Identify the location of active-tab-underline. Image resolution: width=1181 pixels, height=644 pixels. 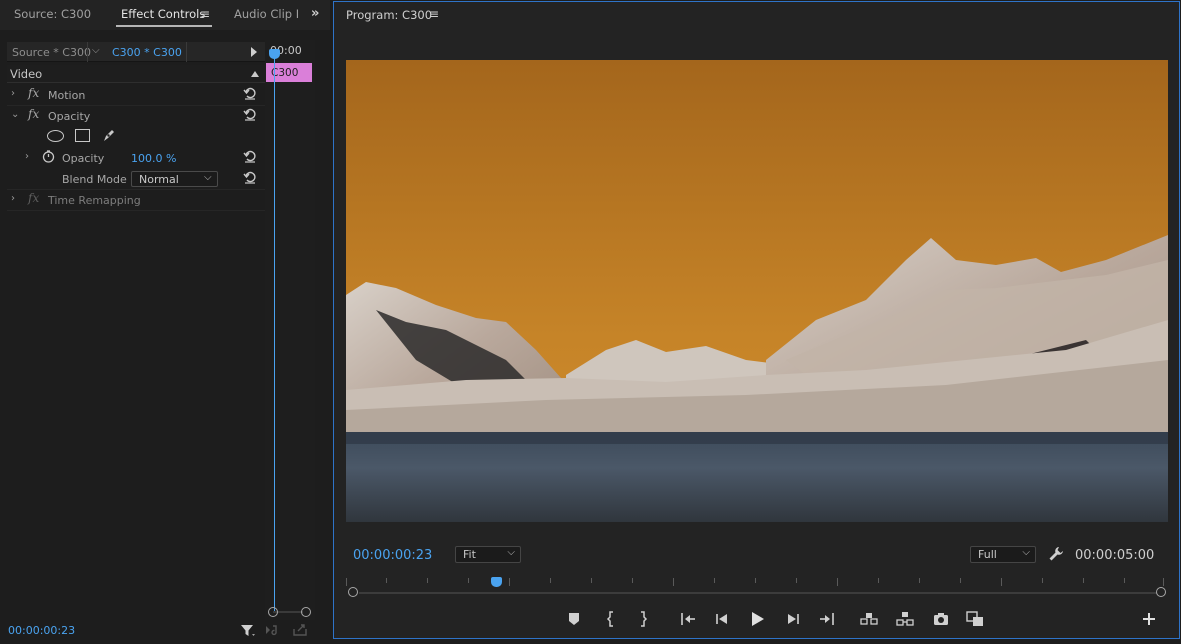
(164, 26).